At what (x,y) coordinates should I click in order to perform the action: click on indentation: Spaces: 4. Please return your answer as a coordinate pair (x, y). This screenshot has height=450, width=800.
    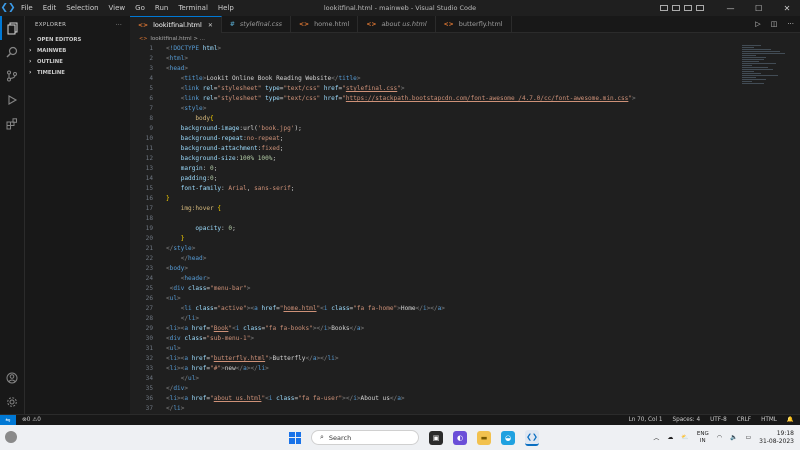
    Looking at the image, I should click on (686, 420).